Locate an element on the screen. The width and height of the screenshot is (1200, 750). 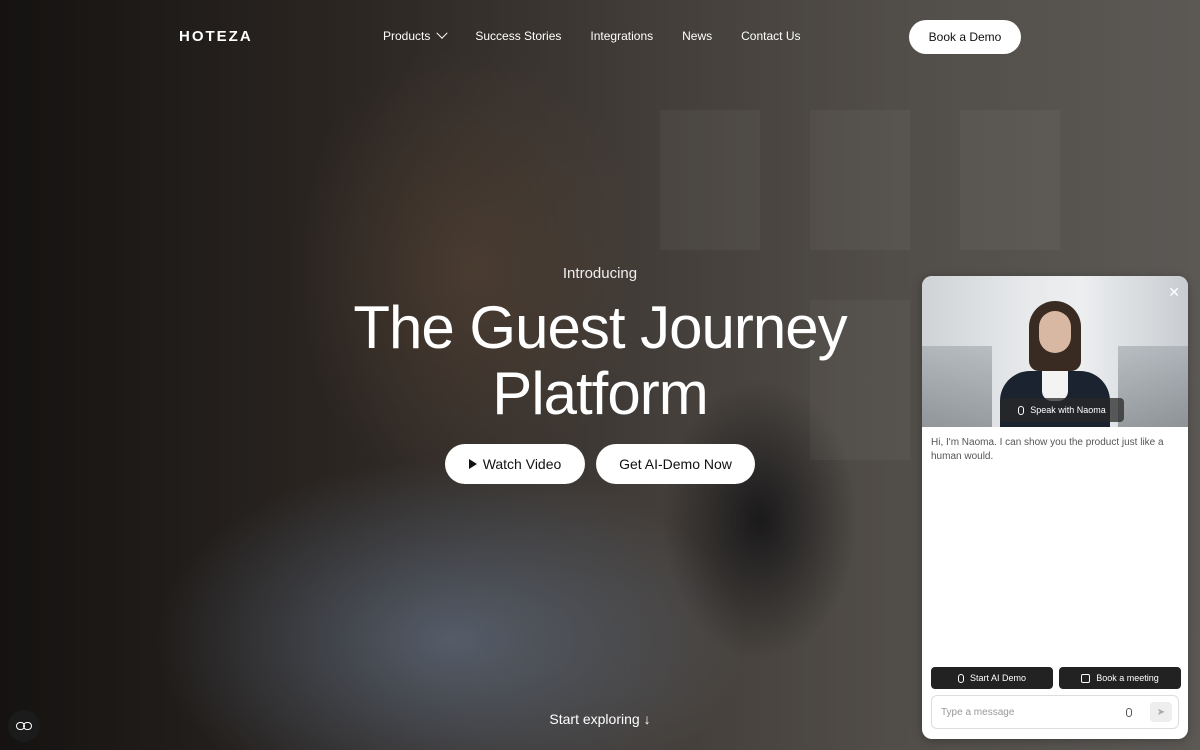
close-icon: ✕ is located at coordinates (1174, 292).